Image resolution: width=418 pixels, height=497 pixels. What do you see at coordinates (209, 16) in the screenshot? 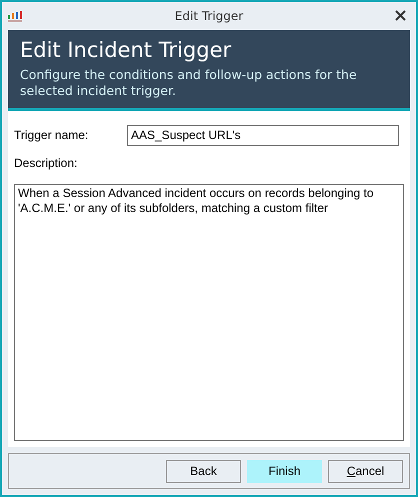
I see `window-title: Edit Trigger` at bounding box center [209, 16].